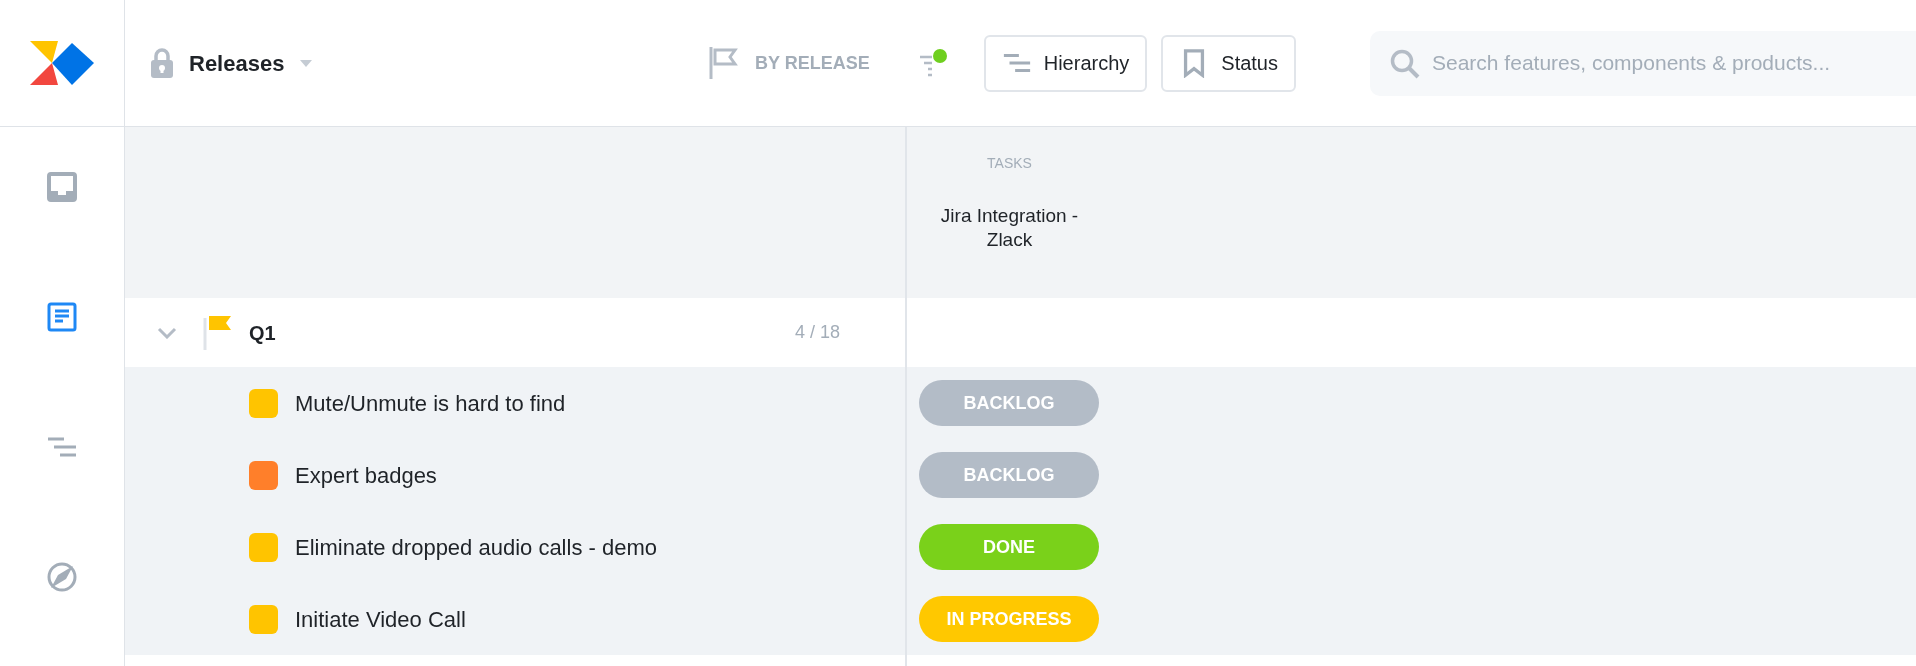 This screenshot has width=1916, height=666. I want to click on logo-icon, so click(62, 63).